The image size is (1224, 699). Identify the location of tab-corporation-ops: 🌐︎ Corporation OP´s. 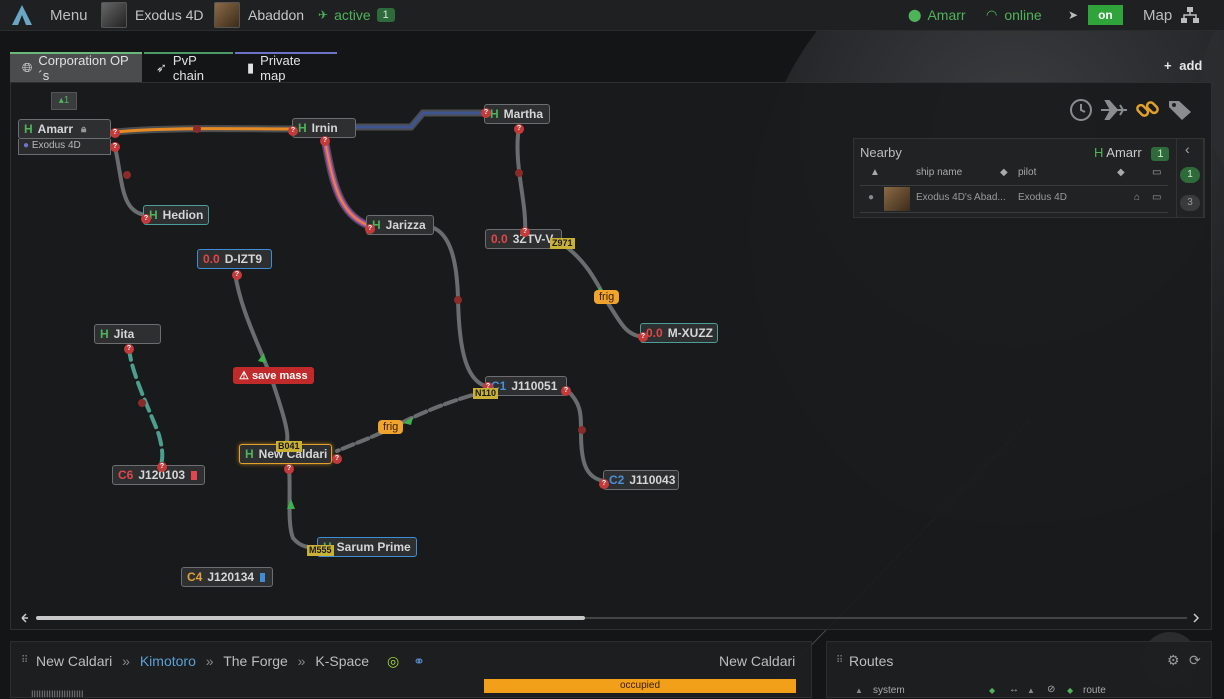
(76, 67).